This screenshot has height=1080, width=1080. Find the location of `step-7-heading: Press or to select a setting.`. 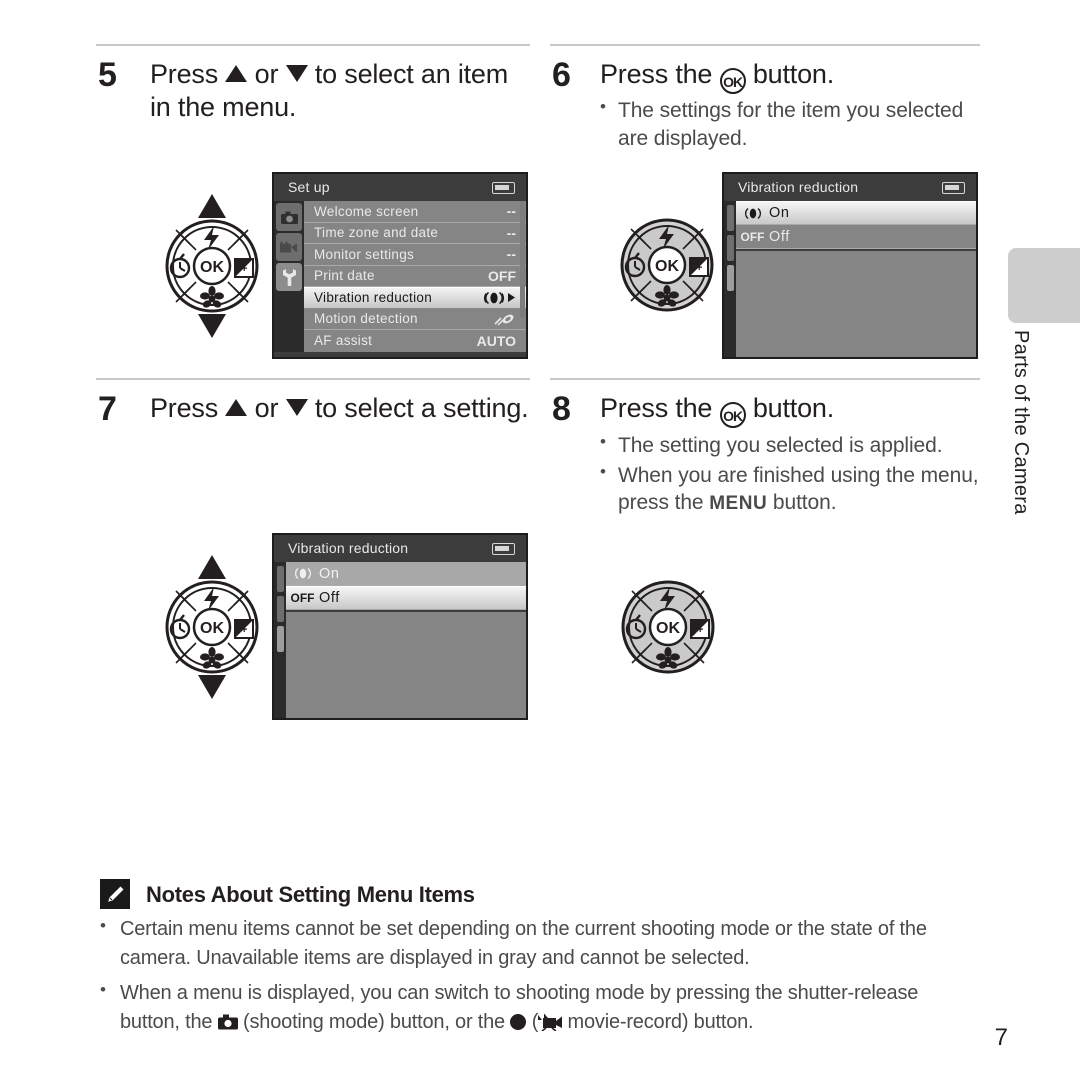

step-7-heading: Press or to select a setting. is located at coordinates (341, 408).